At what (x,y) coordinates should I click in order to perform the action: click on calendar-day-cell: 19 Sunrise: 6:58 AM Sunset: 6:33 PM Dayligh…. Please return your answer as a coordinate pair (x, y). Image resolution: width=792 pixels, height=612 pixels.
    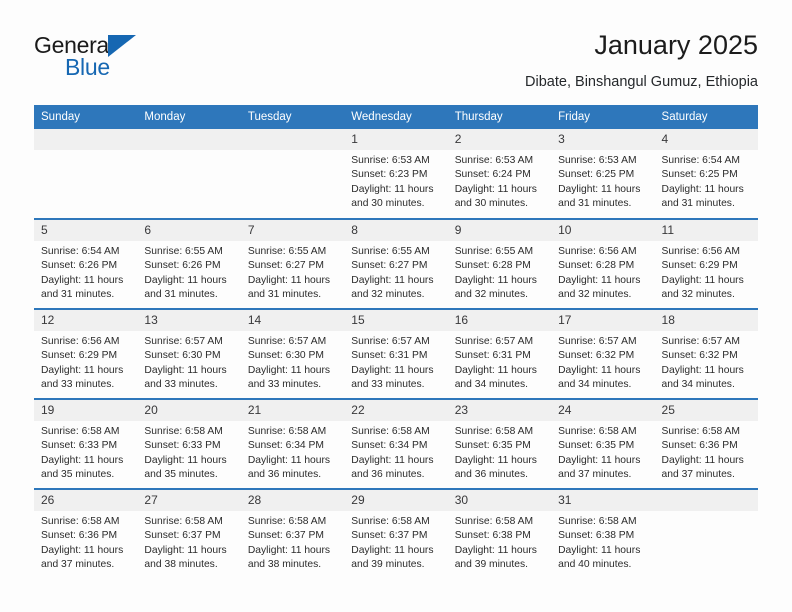
    Looking at the image, I should click on (86, 443).